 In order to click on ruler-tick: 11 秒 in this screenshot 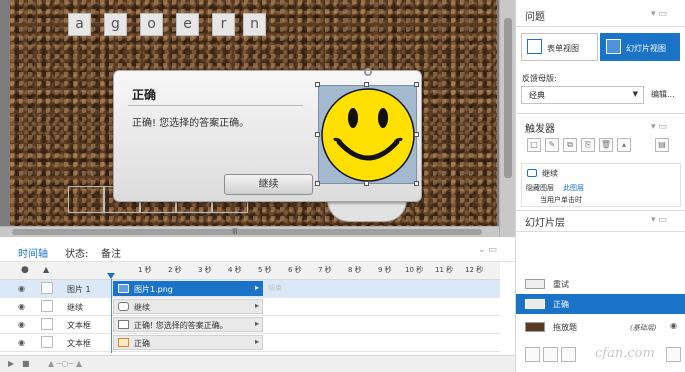, I will do `click(444, 270)`.